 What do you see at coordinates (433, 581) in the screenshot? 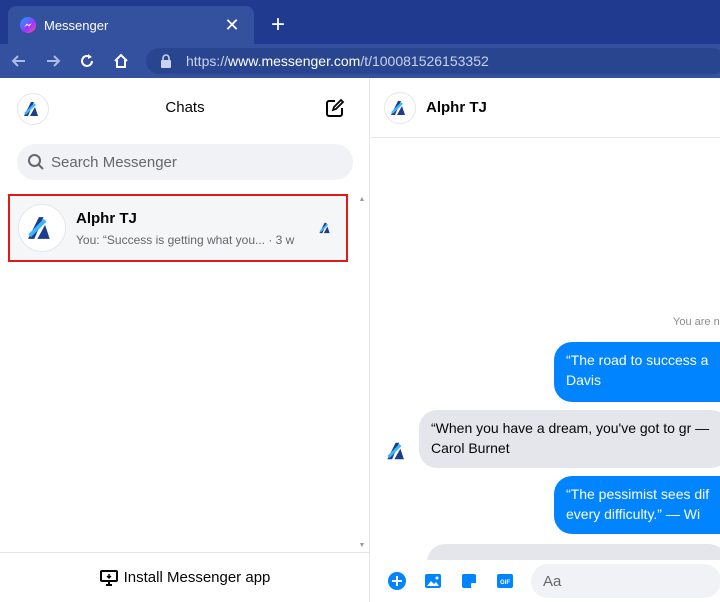
I see `photo-icon` at bounding box center [433, 581].